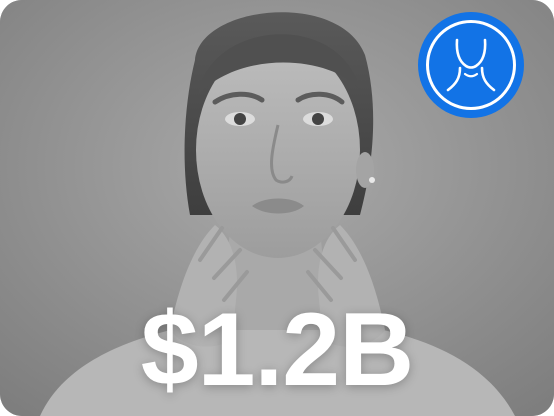  I want to click on stat-value: $1.2B, so click(277, 350).